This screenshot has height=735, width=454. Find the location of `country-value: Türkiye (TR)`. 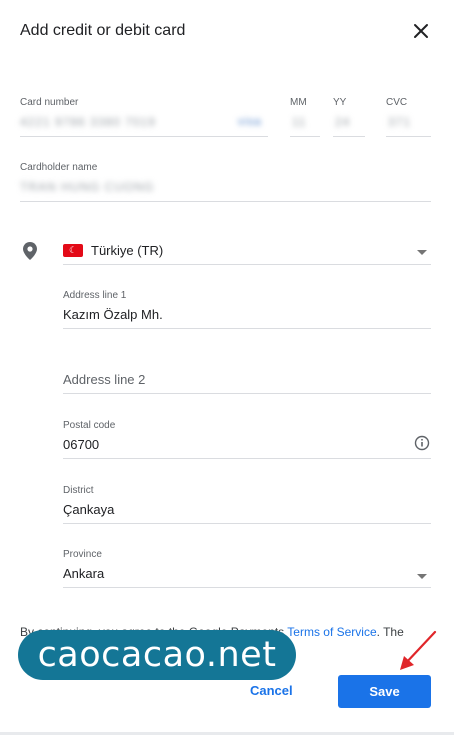

country-value: Türkiye (TR) is located at coordinates (127, 250).